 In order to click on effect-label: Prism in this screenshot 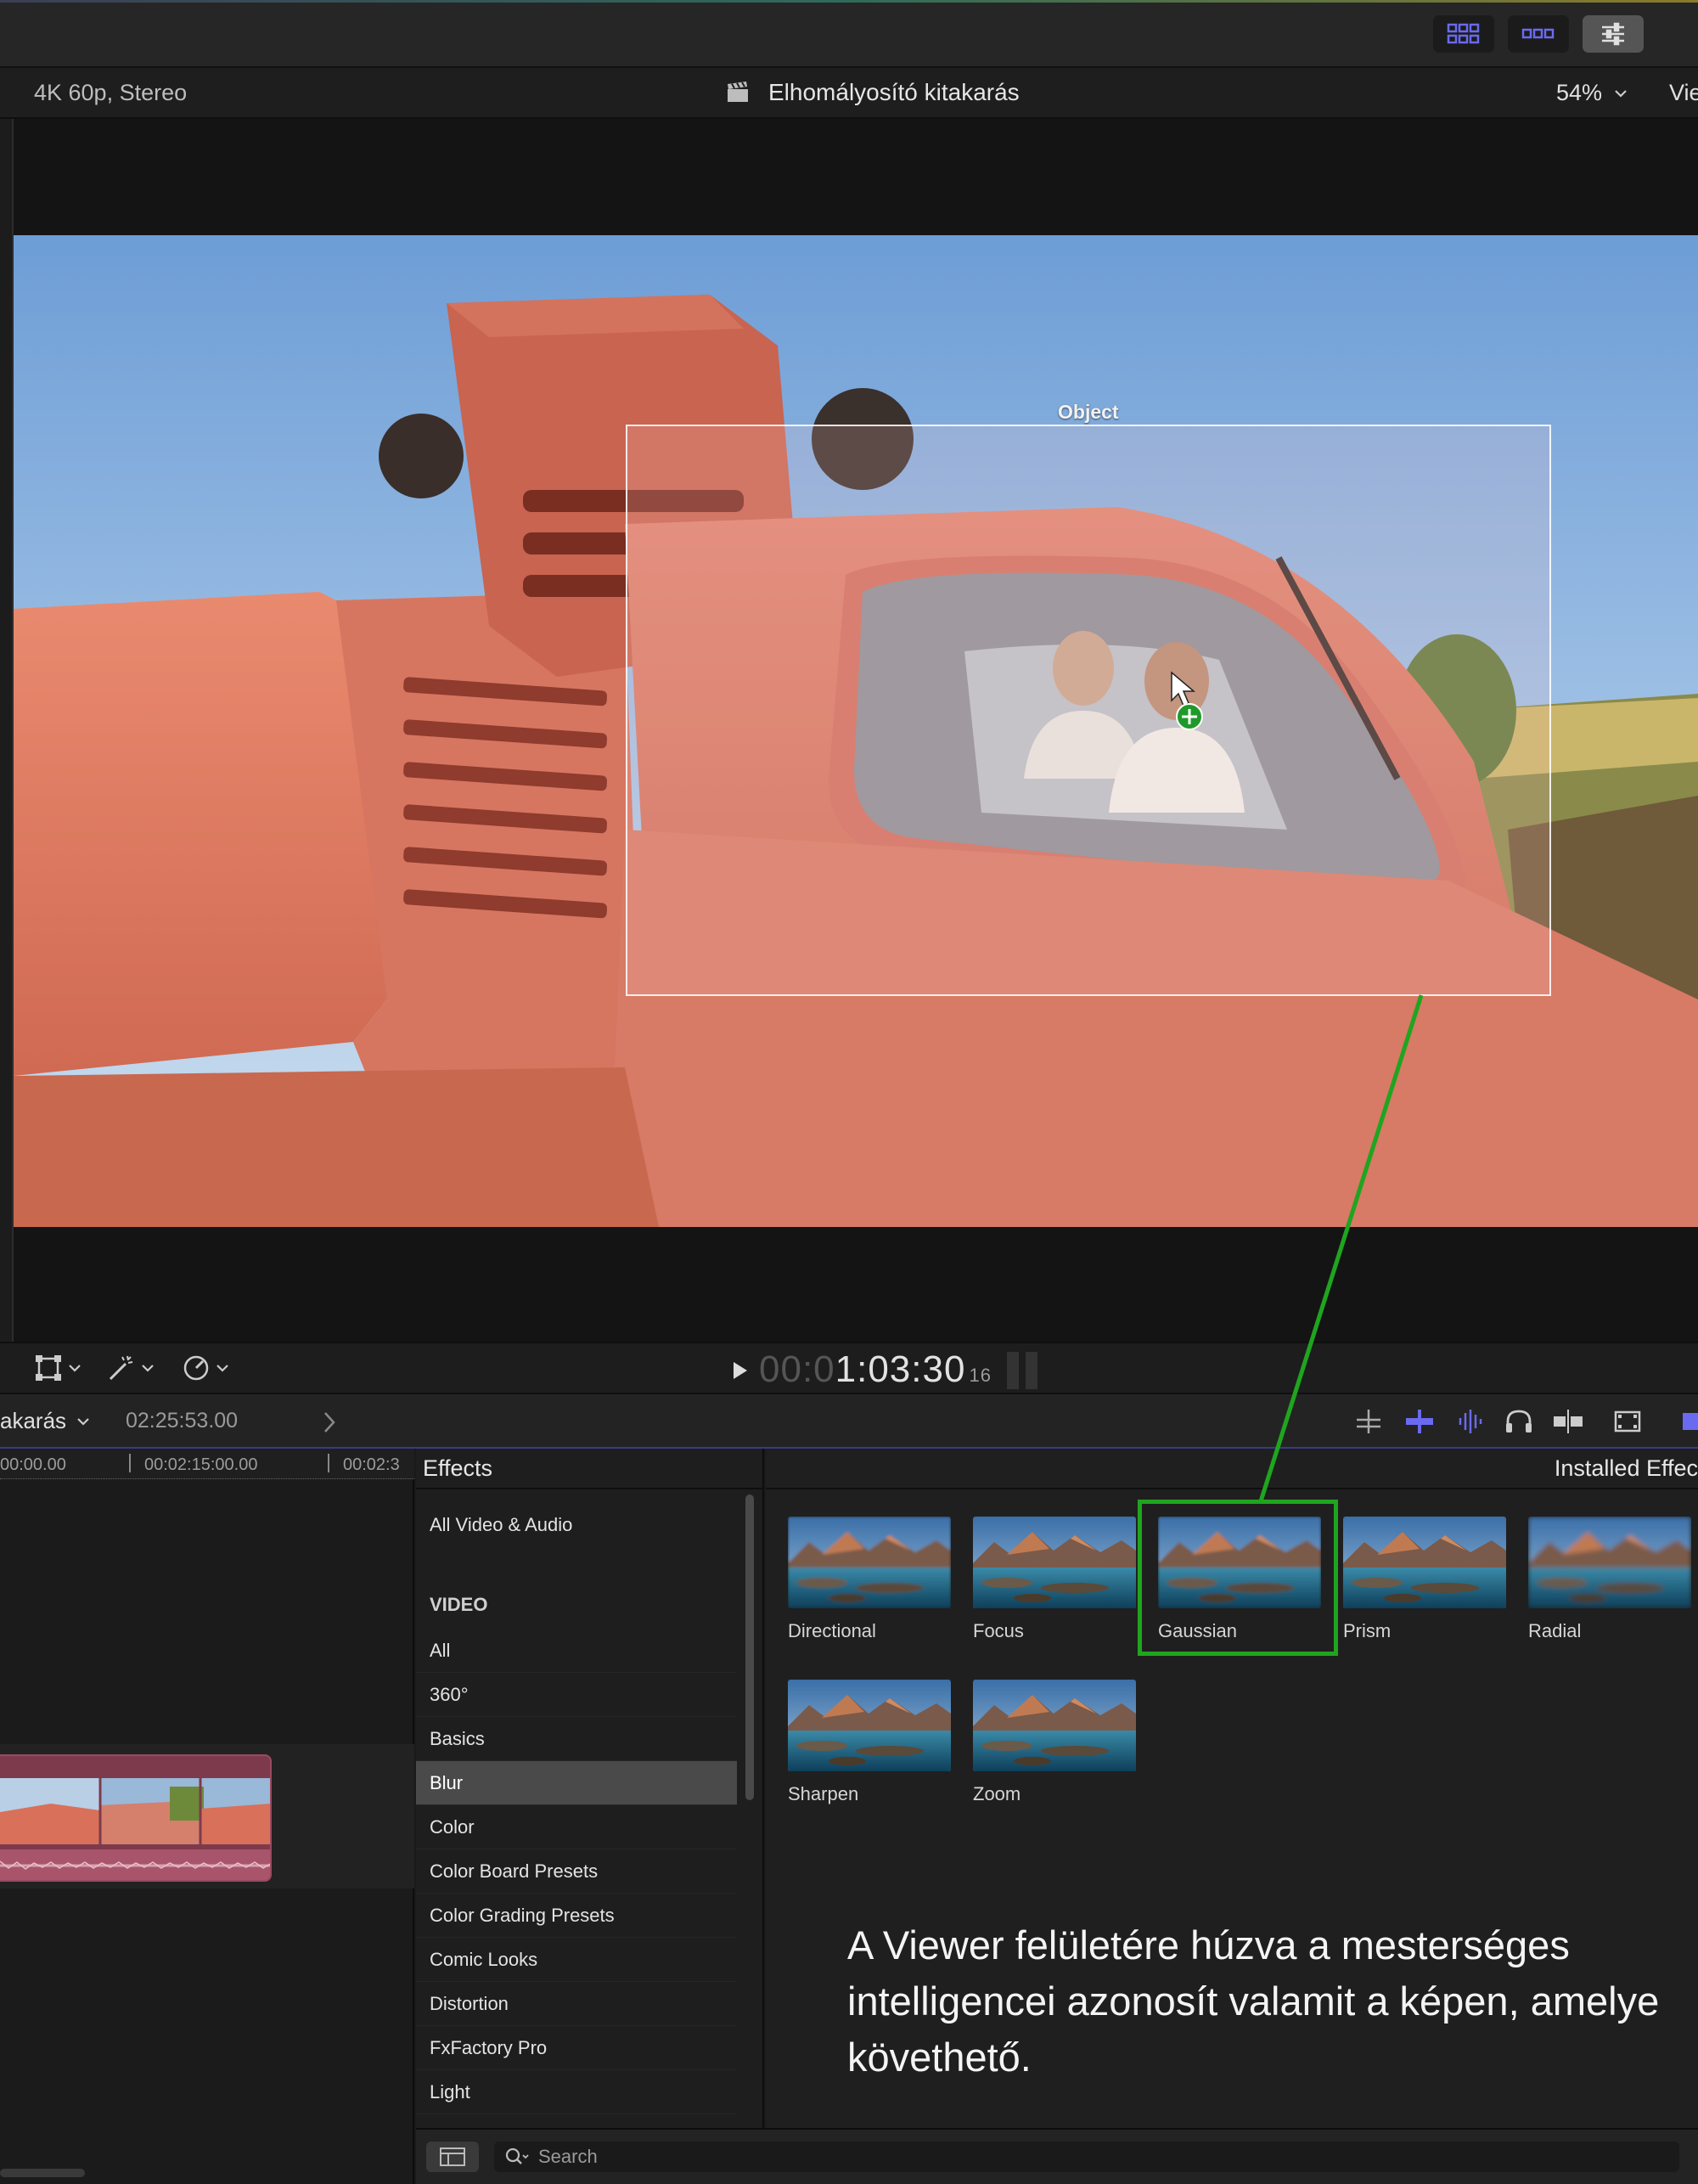, I will do `click(1367, 1630)`.